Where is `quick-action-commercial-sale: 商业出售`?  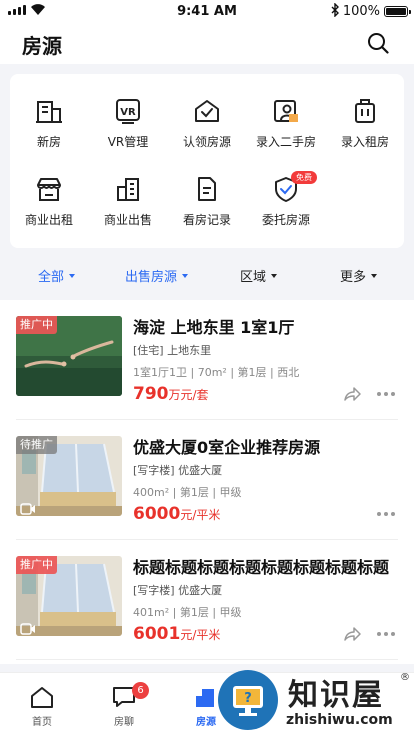 quick-action-commercial-sale: 商业出售 is located at coordinates (128, 202).